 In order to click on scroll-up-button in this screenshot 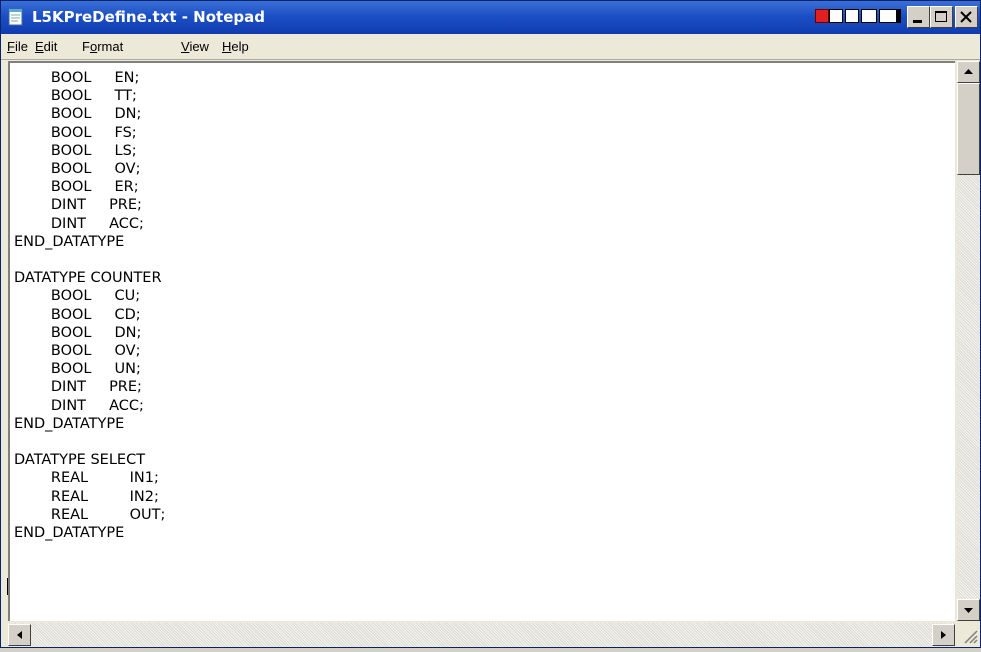, I will do `click(968, 72)`.